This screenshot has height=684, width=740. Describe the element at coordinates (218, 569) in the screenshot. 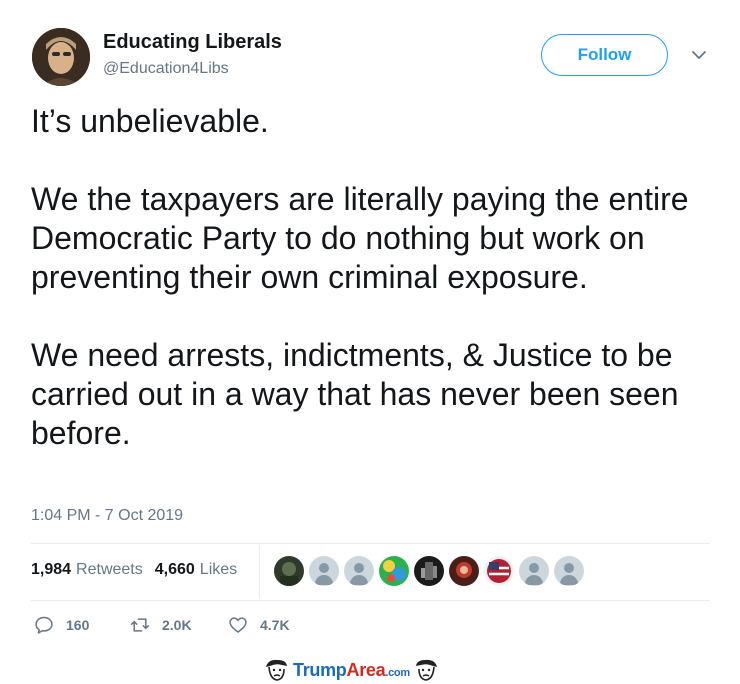

I see `likes-label: Likes` at that location.